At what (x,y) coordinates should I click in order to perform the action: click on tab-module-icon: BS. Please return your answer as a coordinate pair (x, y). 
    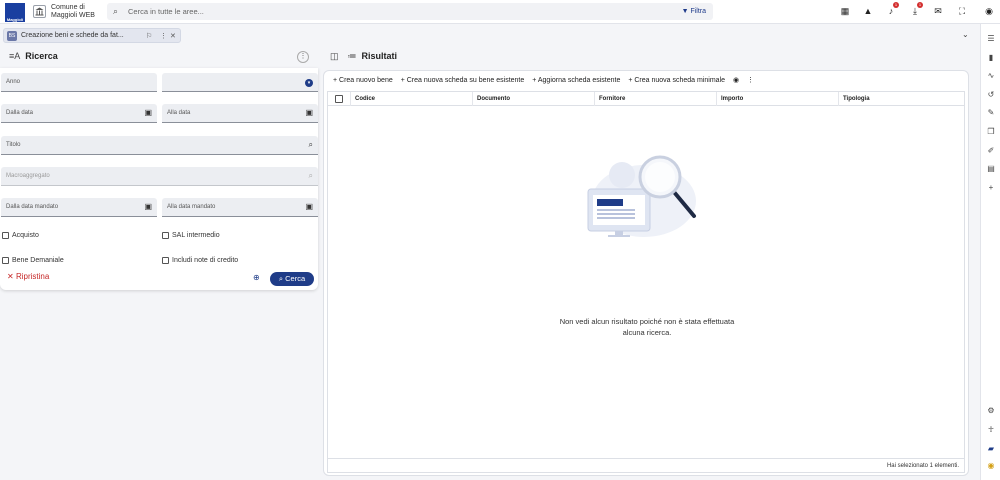
    Looking at the image, I should click on (12, 36).